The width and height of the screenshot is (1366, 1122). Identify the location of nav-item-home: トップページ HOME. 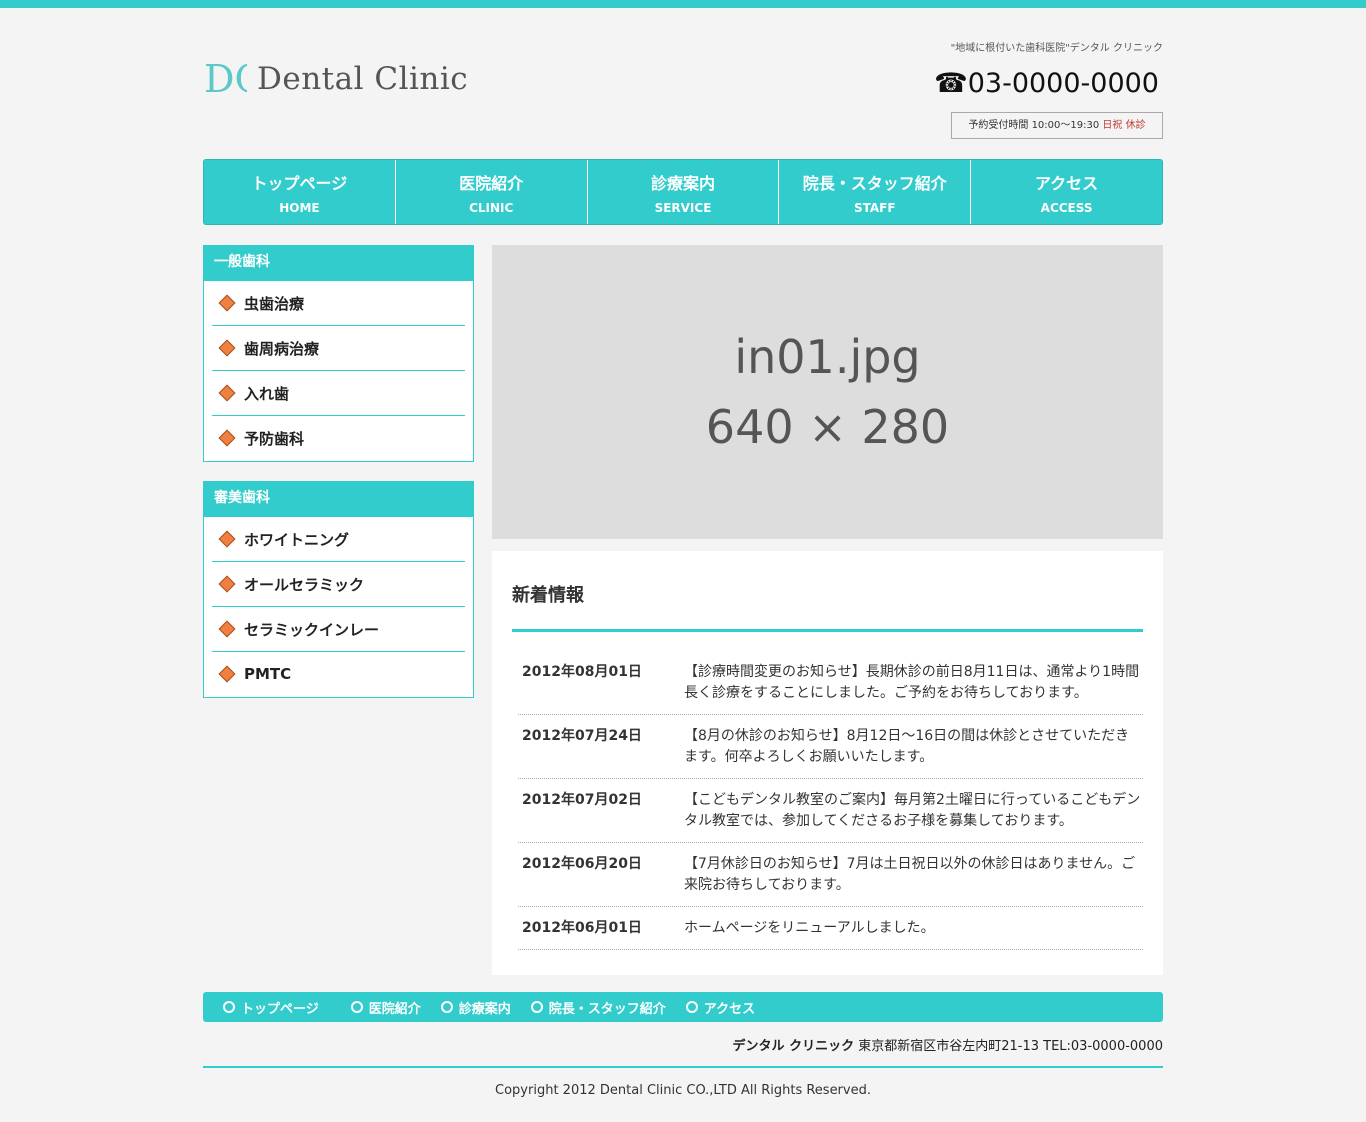
(300, 192).